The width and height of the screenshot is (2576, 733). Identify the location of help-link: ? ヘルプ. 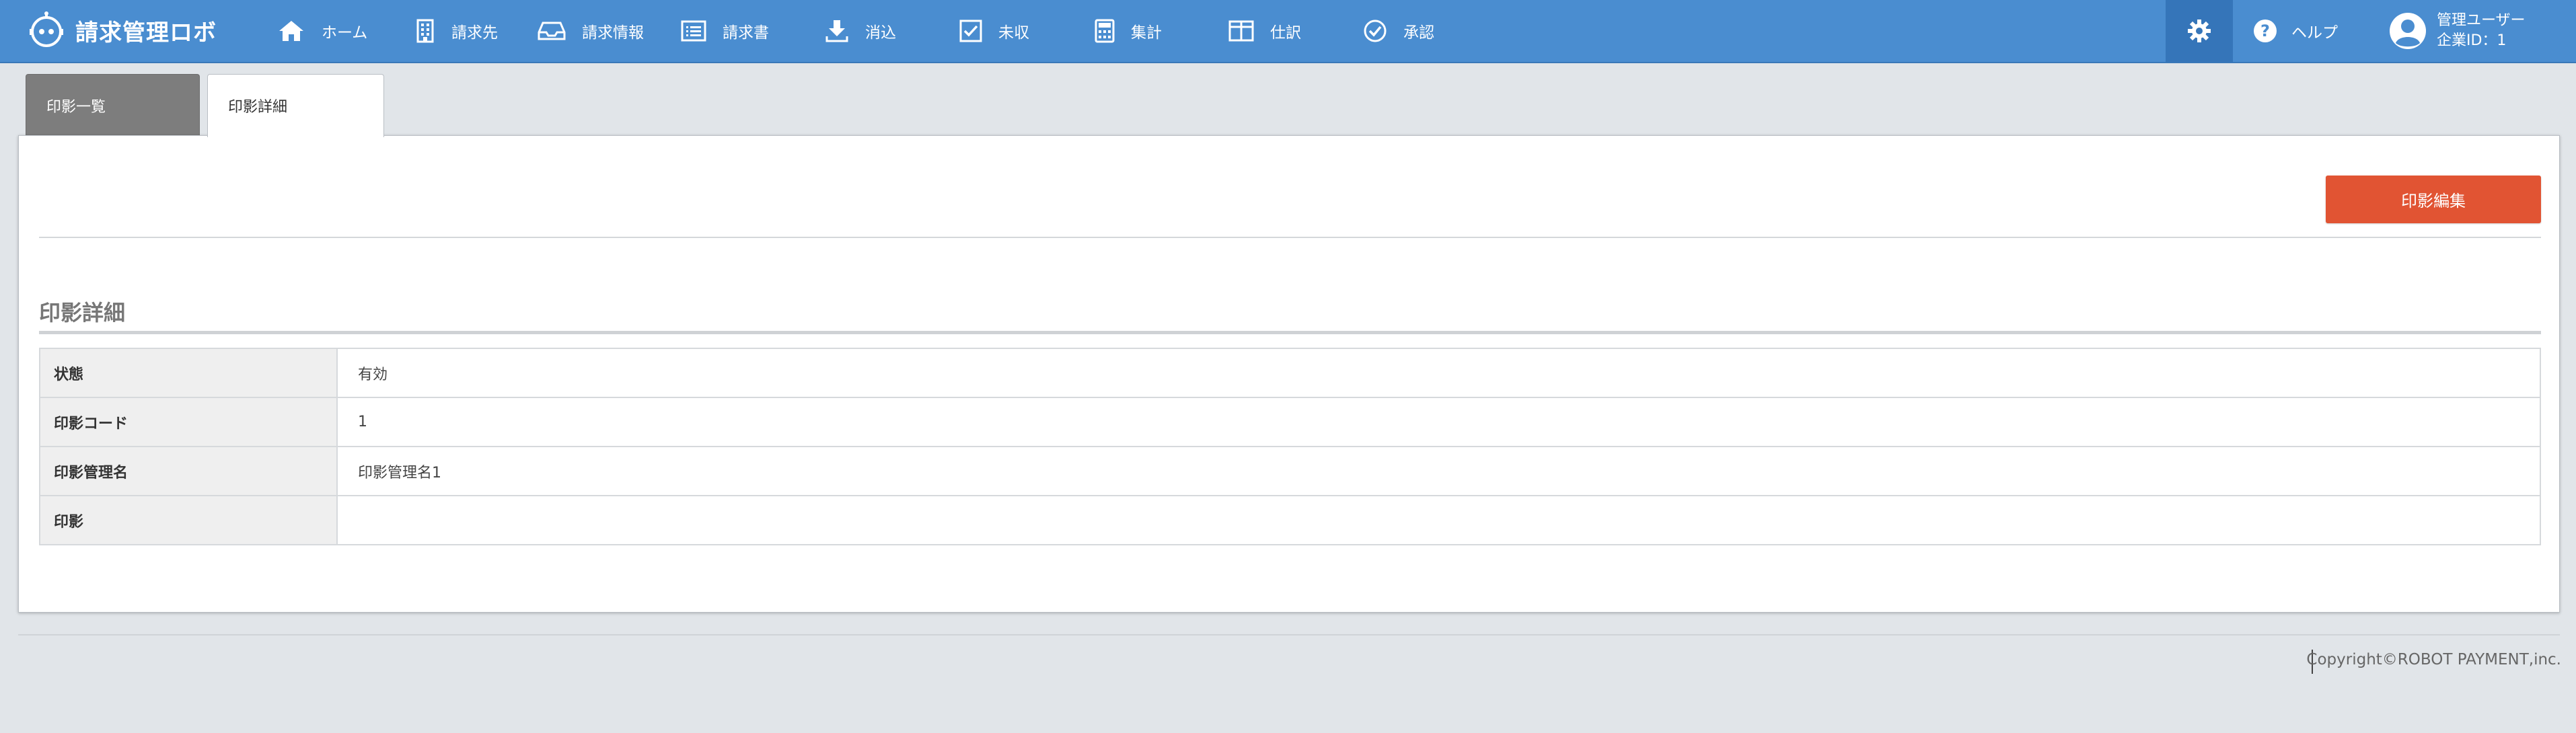
(2295, 31).